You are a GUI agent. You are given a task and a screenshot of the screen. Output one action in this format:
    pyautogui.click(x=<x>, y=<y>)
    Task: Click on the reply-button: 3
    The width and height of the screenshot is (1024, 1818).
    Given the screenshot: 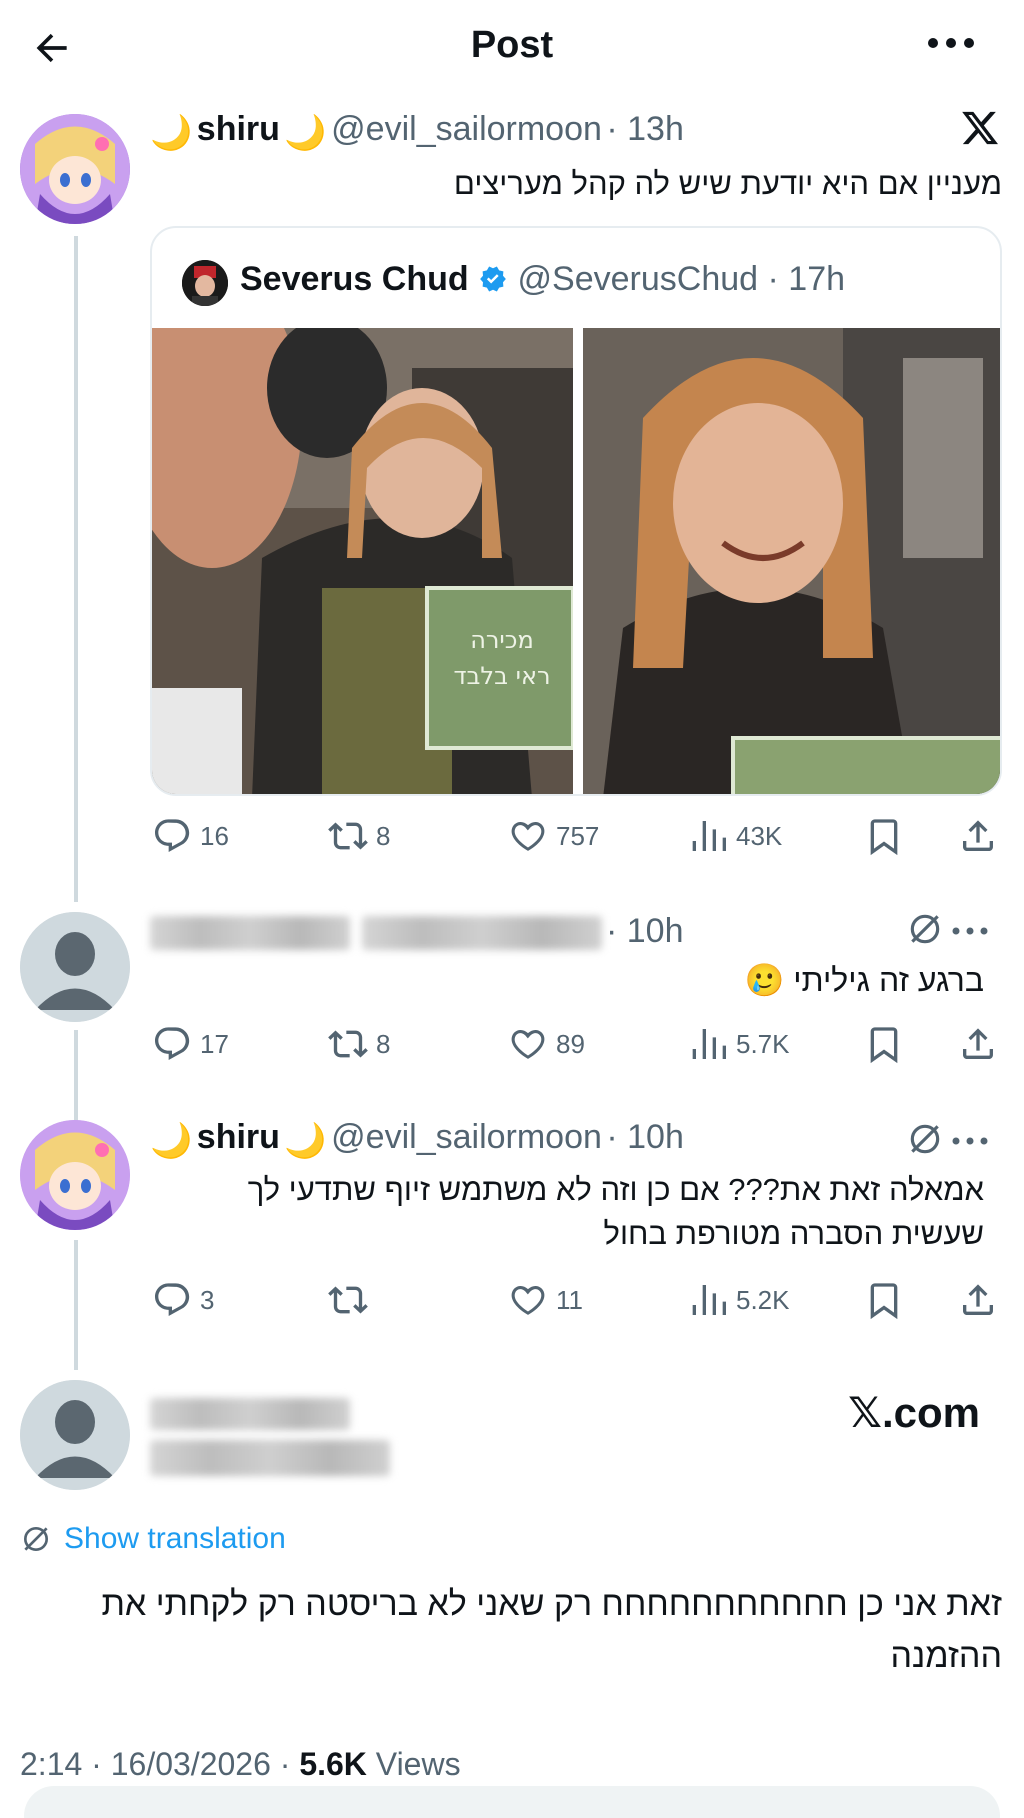 What is the action you would take?
    pyautogui.click(x=183, y=1300)
    